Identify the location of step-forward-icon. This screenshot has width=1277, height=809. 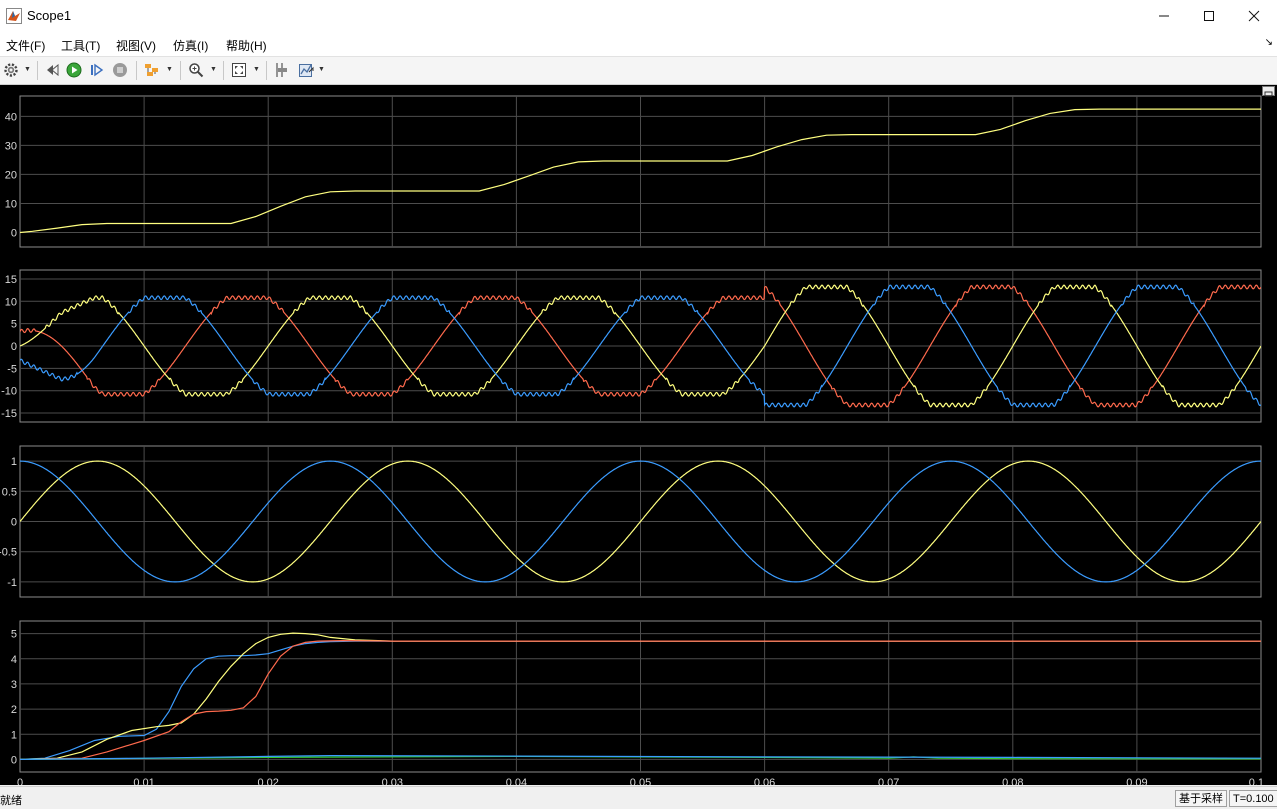
(97, 70).